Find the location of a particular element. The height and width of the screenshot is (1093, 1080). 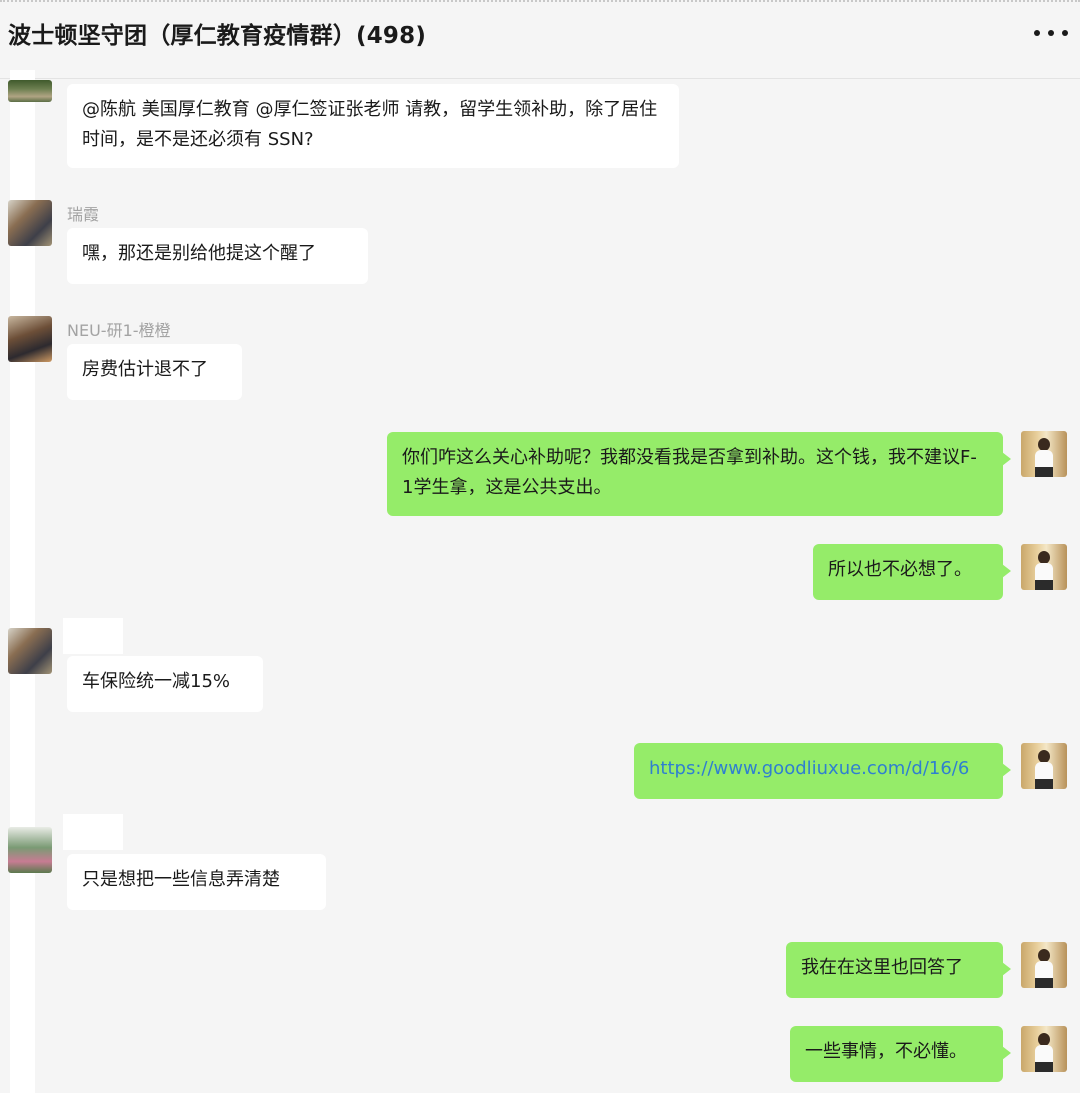

sender-name: NEU-研1-橙橙 is located at coordinates (119, 330).